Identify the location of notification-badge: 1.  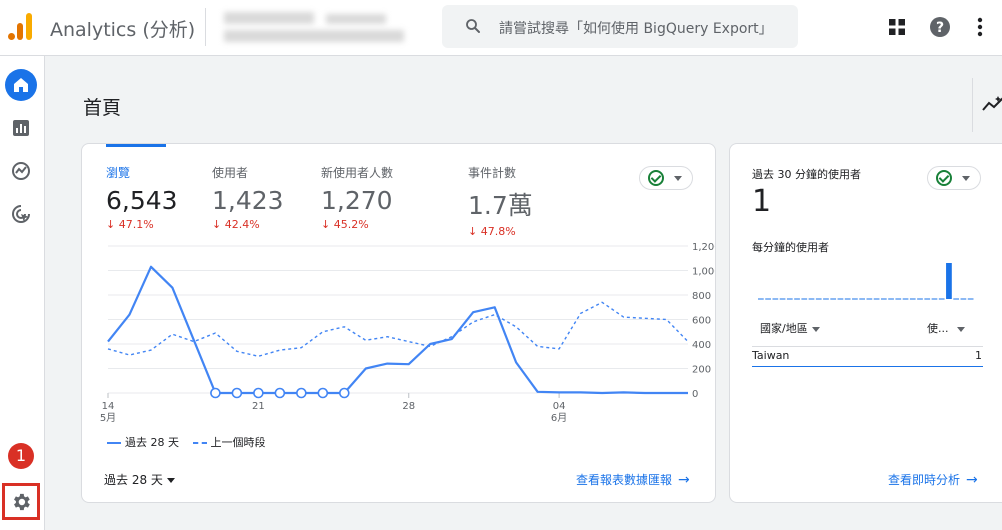
(21, 456).